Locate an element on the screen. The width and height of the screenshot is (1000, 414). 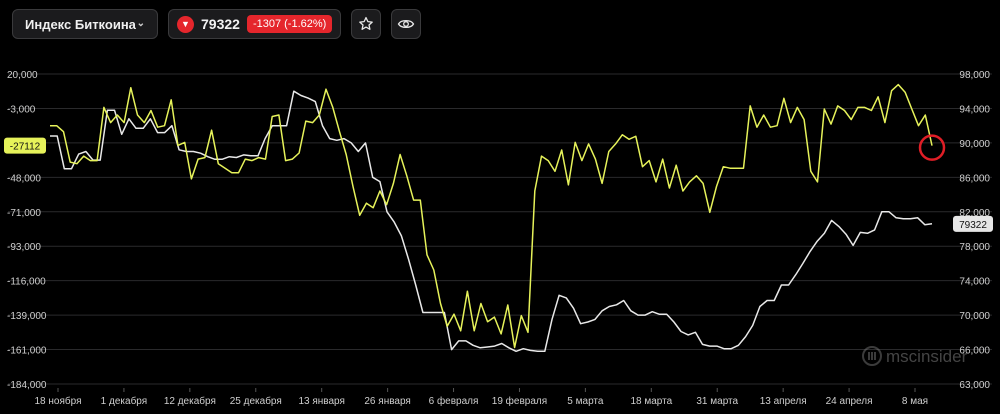
left-tick-label: 20,000 is located at coordinates (22, 75).